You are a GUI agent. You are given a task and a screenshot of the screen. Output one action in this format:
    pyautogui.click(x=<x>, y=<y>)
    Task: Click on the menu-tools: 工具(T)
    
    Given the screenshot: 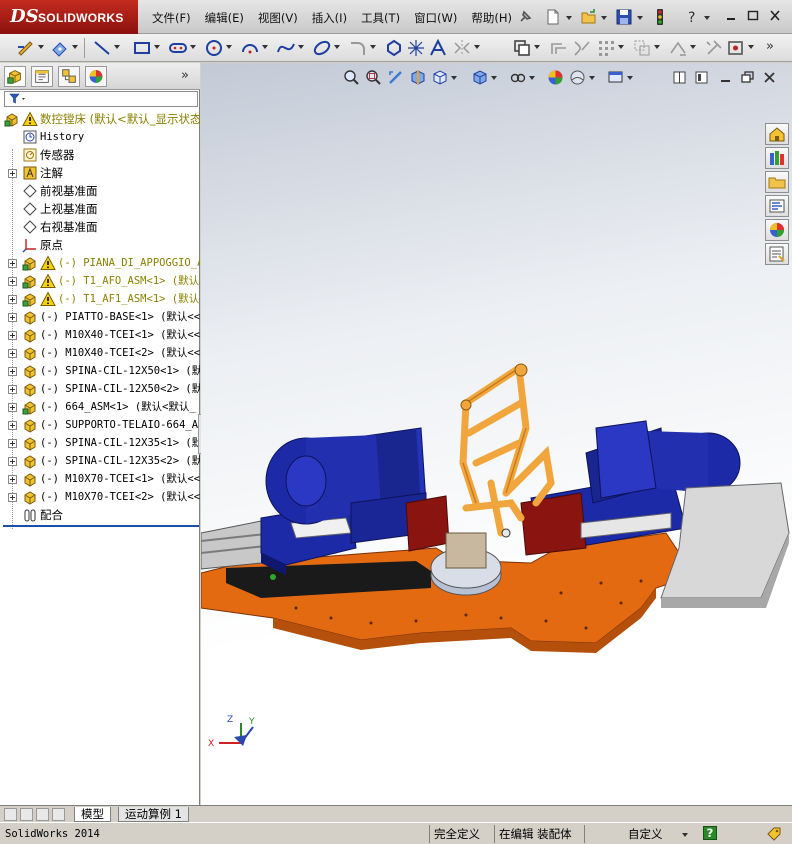 What is the action you would take?
    pyautogui.click(x=381, y=17)
    